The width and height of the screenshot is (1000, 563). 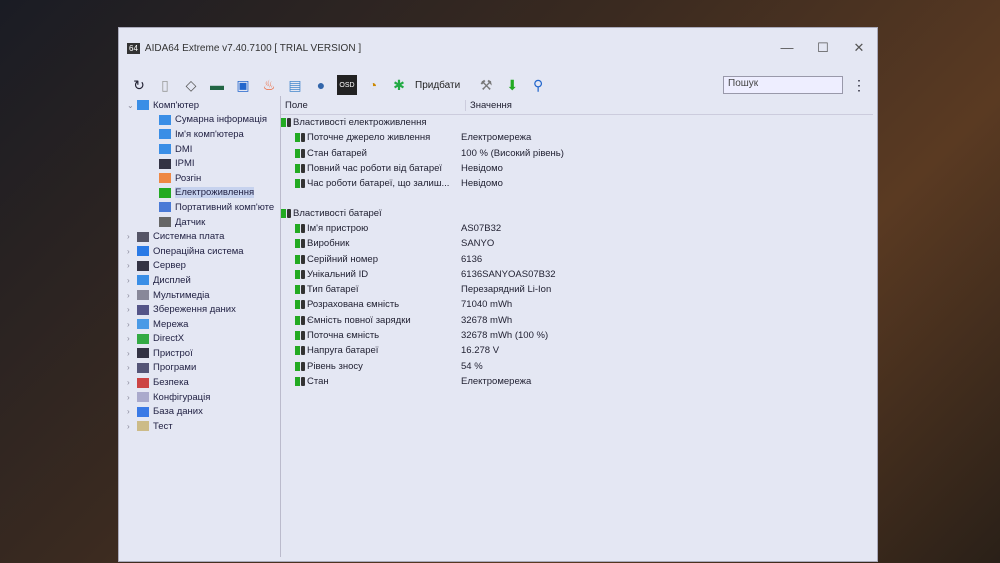 I want to click on group-header: Властивості батареї, so click(x=577, y=212).